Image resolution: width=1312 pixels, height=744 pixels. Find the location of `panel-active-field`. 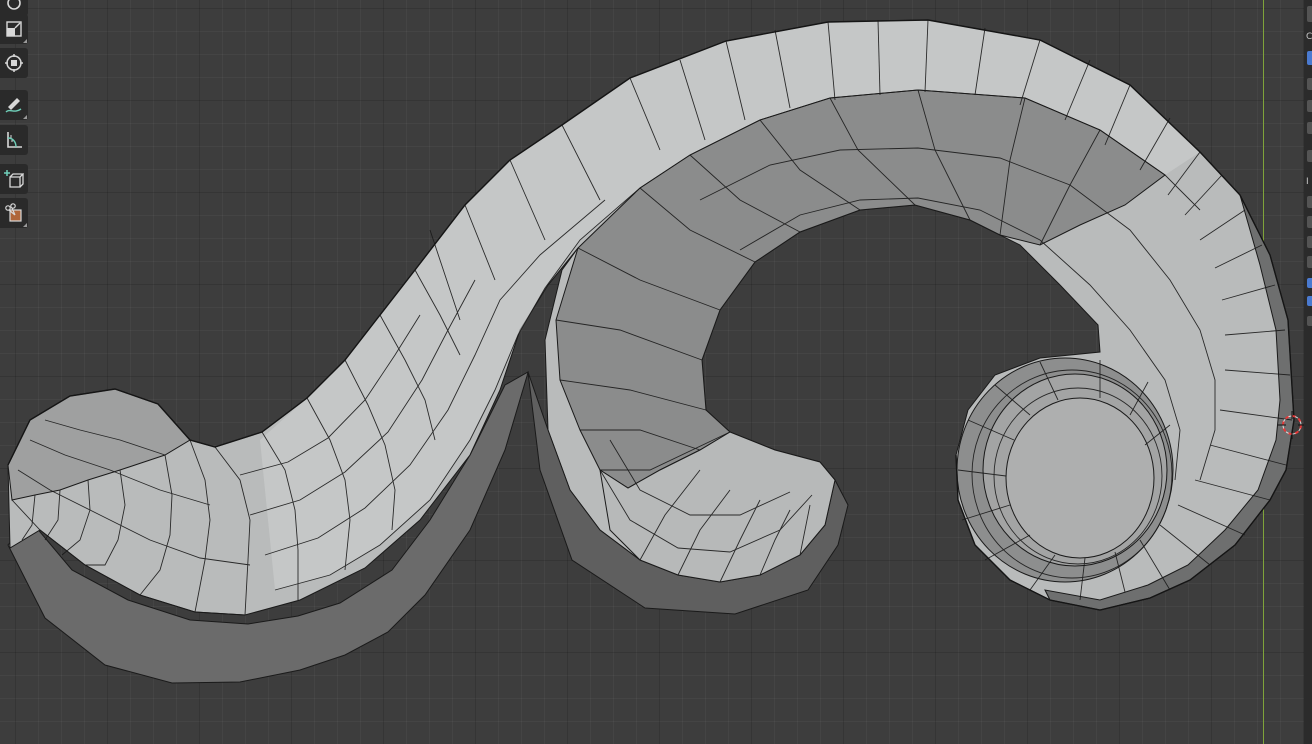

panel-active-field is located at coordinates (1309, 58).